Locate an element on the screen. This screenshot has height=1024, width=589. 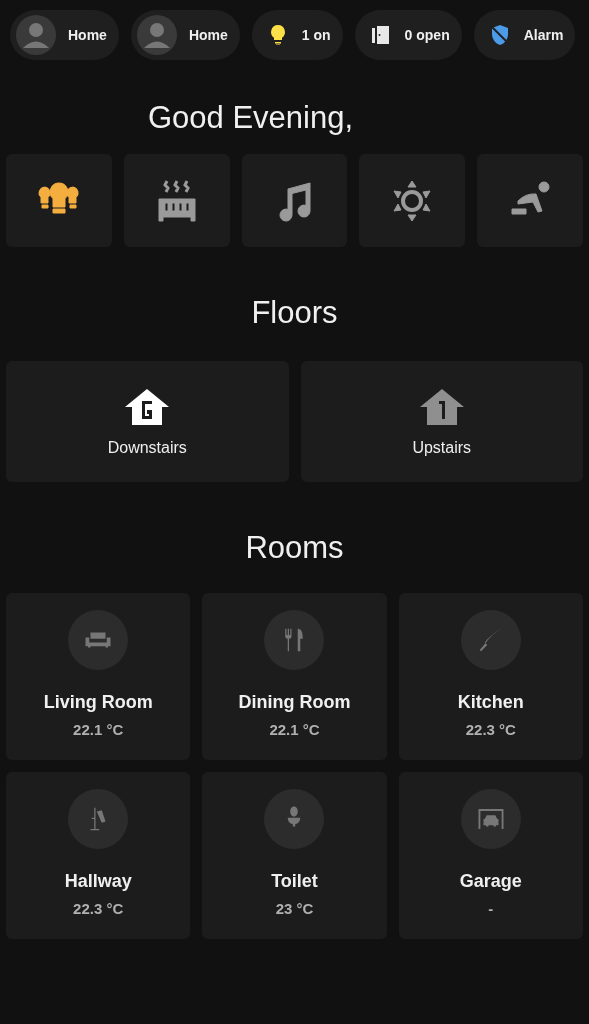
section-title: Rooms is located at coordinates (294, 548).